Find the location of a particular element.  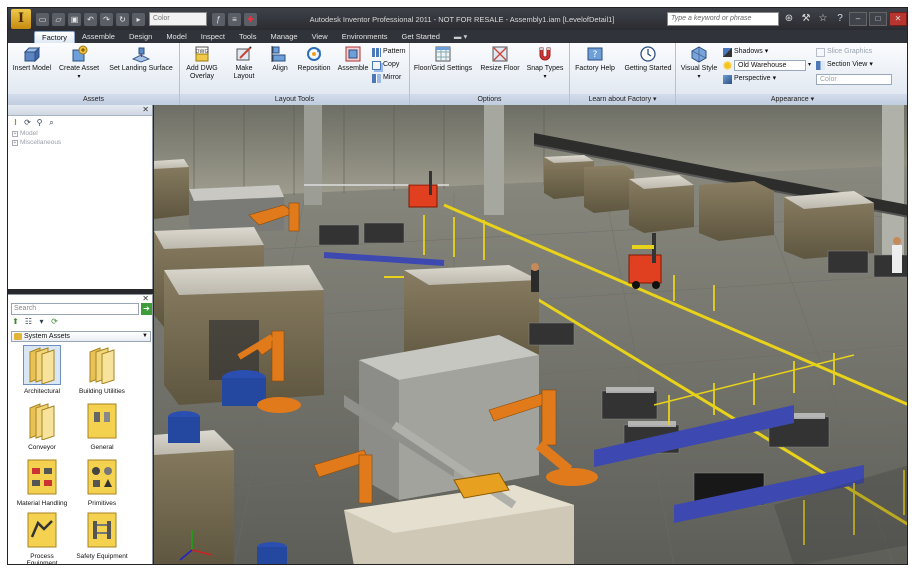

color-select-value: Color is located at coordinates (854, 79).